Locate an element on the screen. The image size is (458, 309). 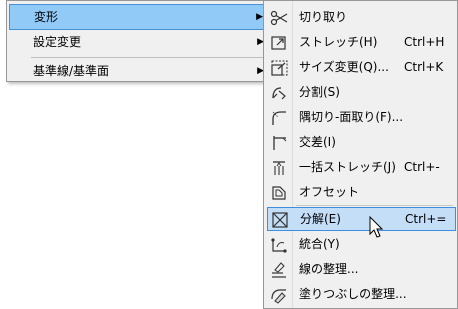
shortcut-text: Ctrl+H is located at coordinates (424, 42).